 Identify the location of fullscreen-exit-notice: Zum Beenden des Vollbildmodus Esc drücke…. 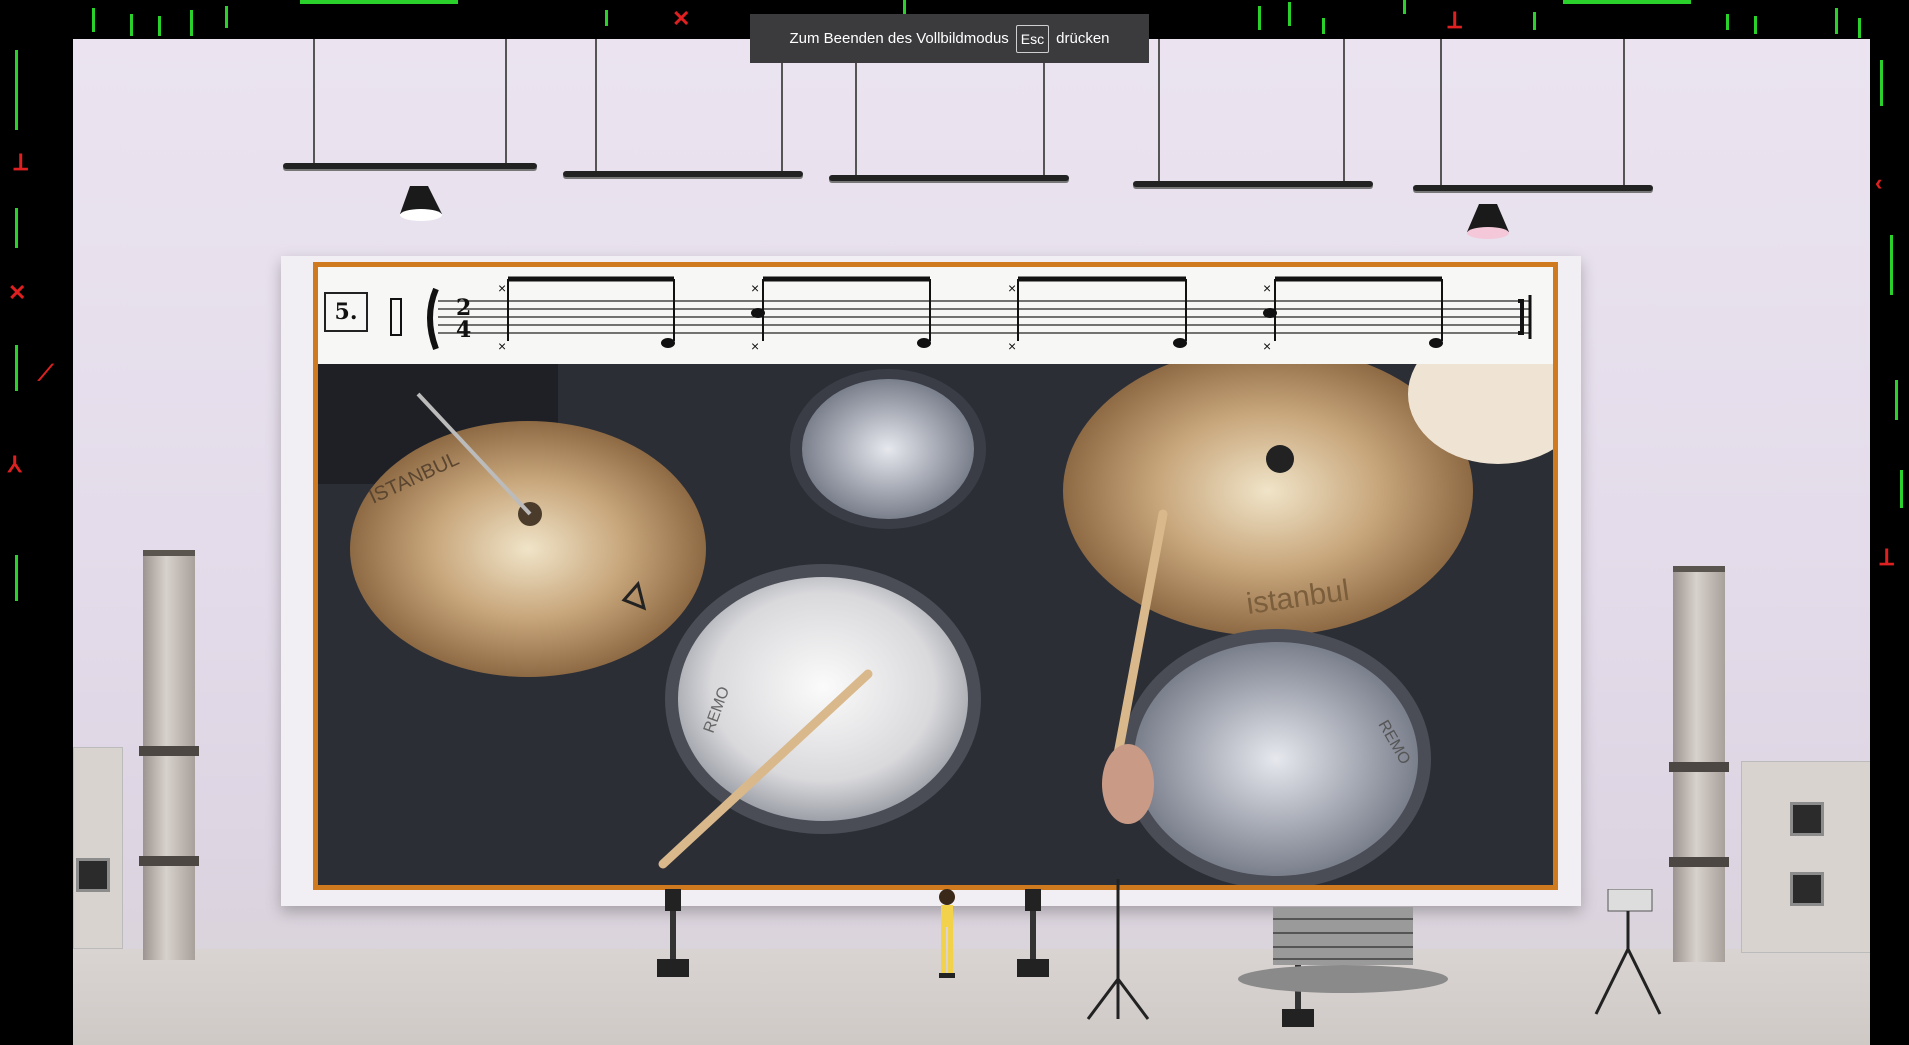
(949, 38).